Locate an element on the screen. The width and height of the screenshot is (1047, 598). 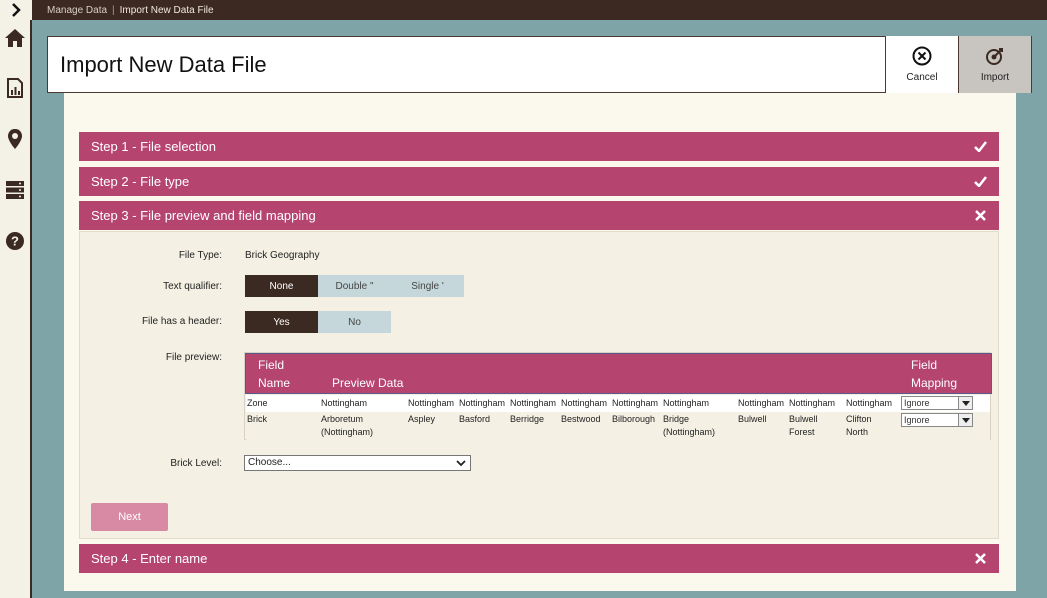
step-2-label: Step 2 - File type is located at coordinates (140, 181).